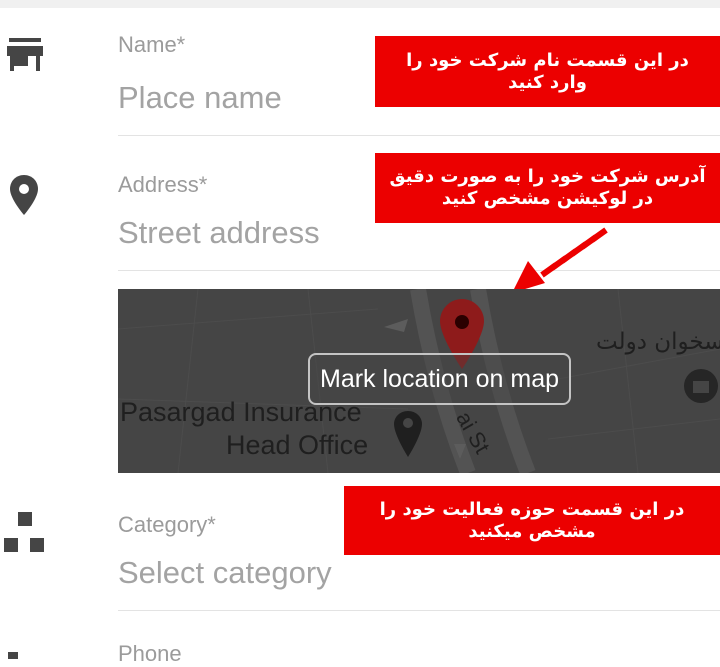 This screenshot has height=667, width=720. Describe the element at coordinates (225, 573) in the screenshot. I see `category-select: Select category` at that location.